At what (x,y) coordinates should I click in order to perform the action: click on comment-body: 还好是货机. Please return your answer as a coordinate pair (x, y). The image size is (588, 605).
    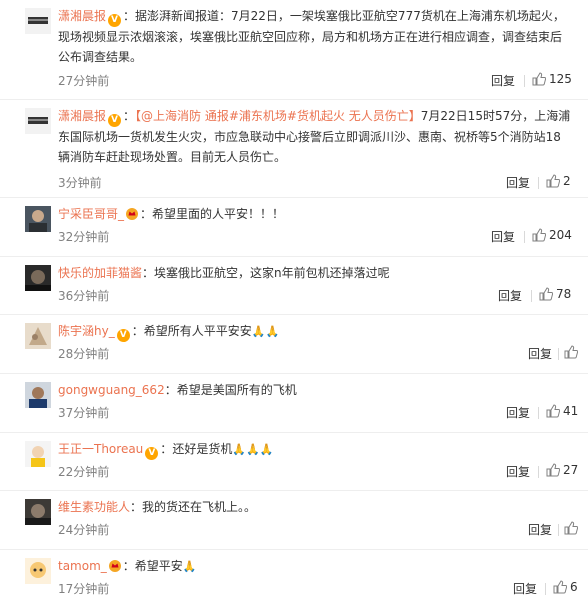
    Looking at the image, I should click on (202, 449).